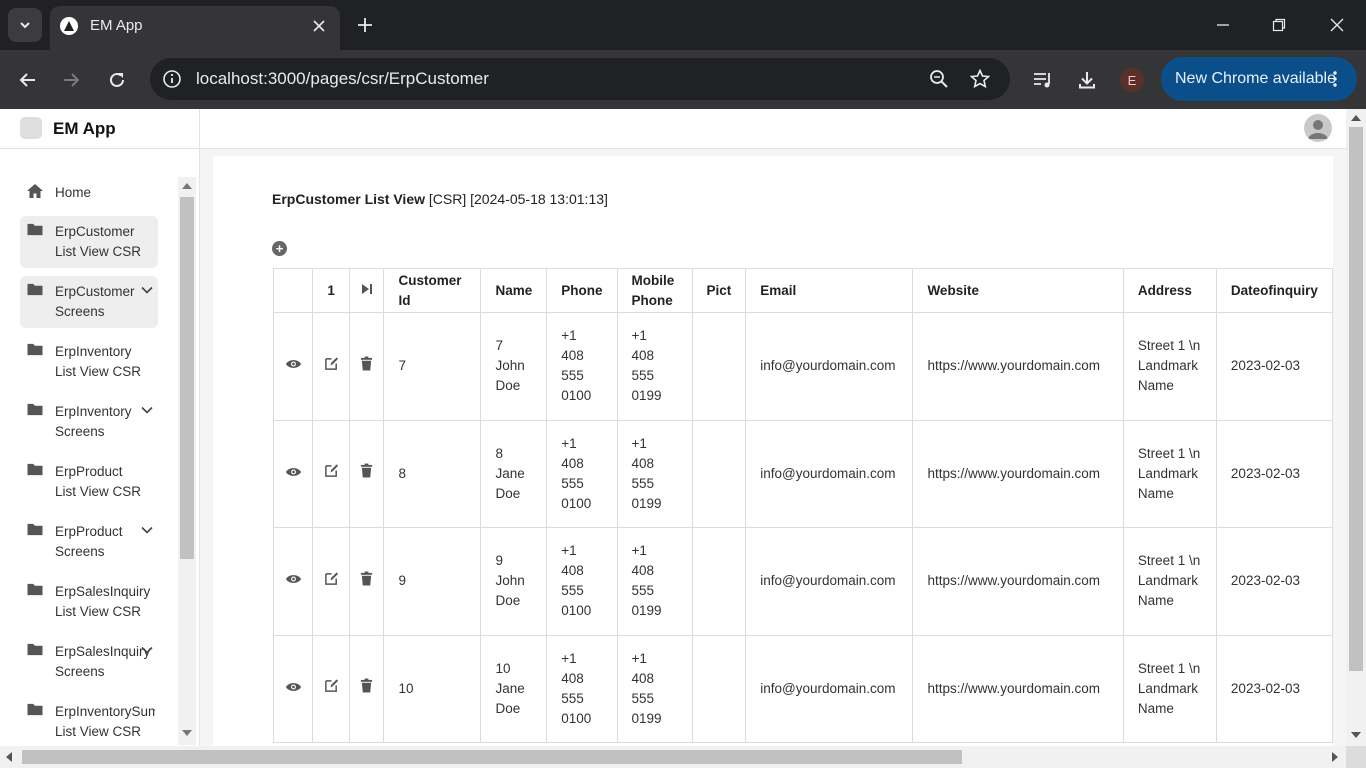 Image resolution: width=1366 pixels, height=768 pixels. Describe the element at coordinates (1356, 735) in the screenshot. I see `page-scroll-down-icon` at that location.